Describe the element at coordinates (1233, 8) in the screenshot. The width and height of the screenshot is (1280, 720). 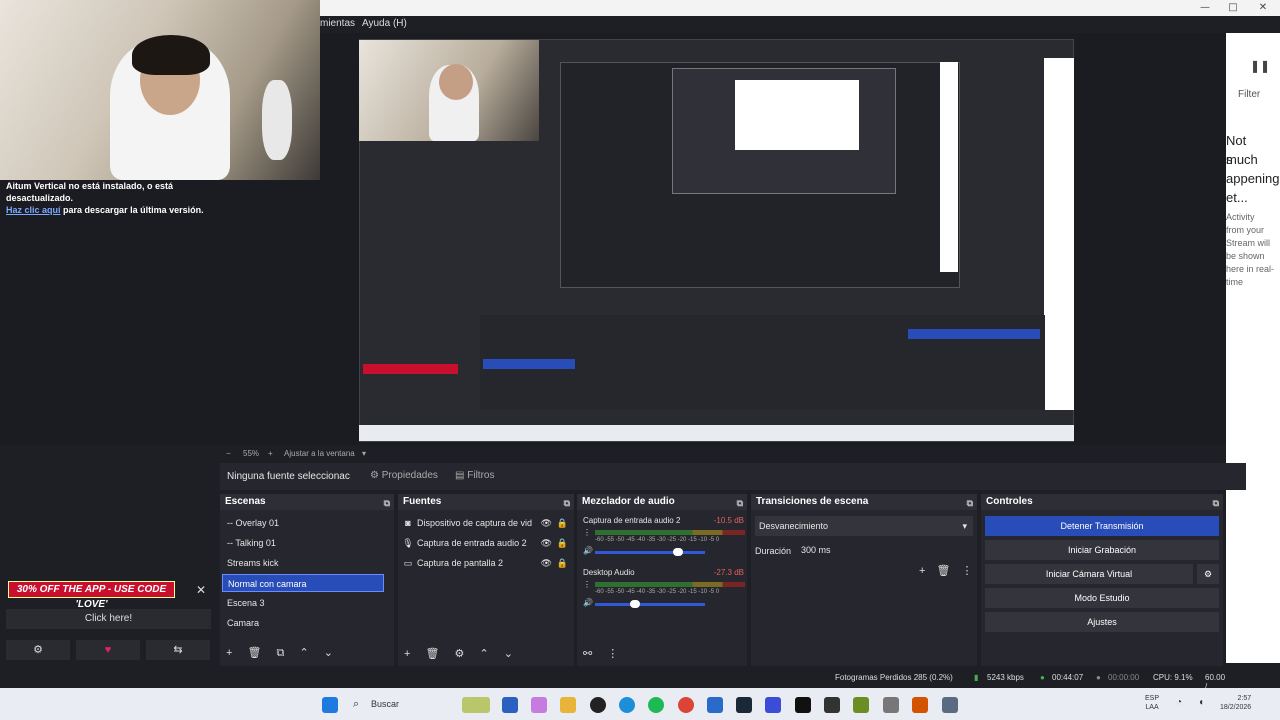
I see `maximize-button: □` at that location.